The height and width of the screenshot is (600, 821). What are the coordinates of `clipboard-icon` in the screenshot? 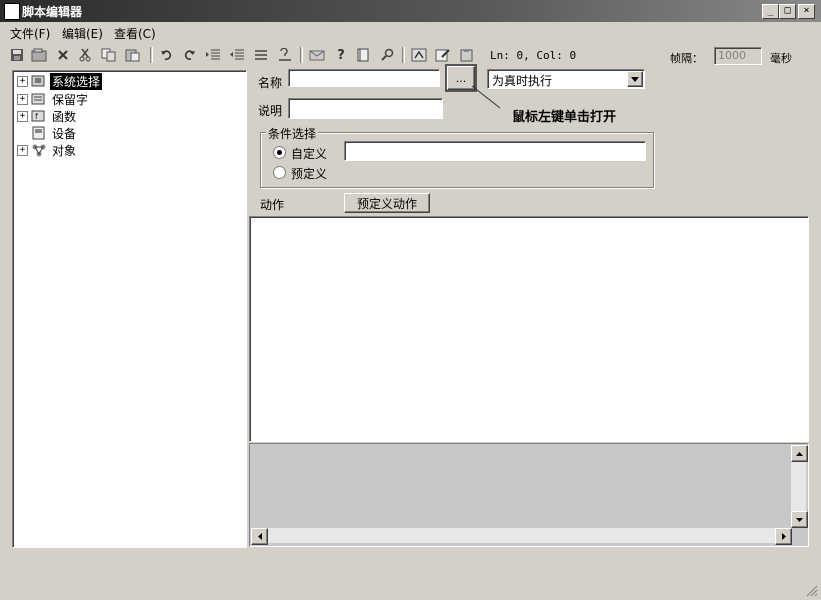 It's located at (467, 55).